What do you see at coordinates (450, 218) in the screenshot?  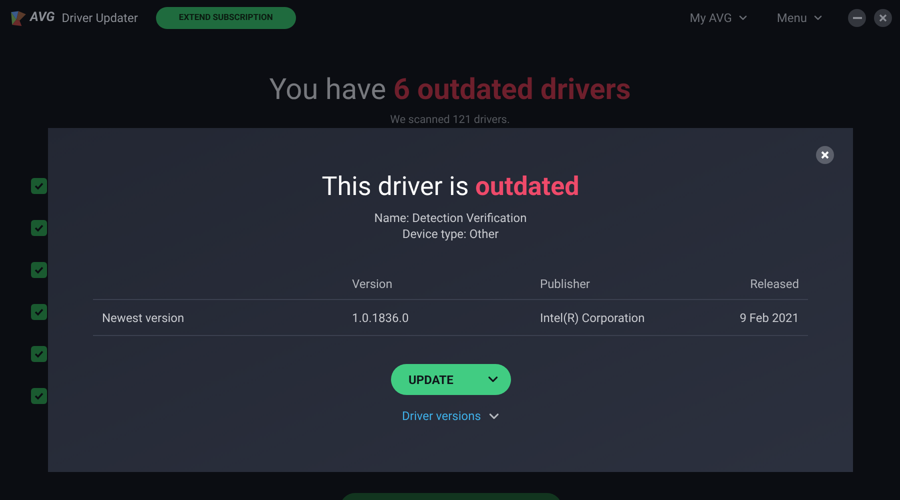 I see `driver-name: Name: Detection Verification` at bounding box center [450, 218].